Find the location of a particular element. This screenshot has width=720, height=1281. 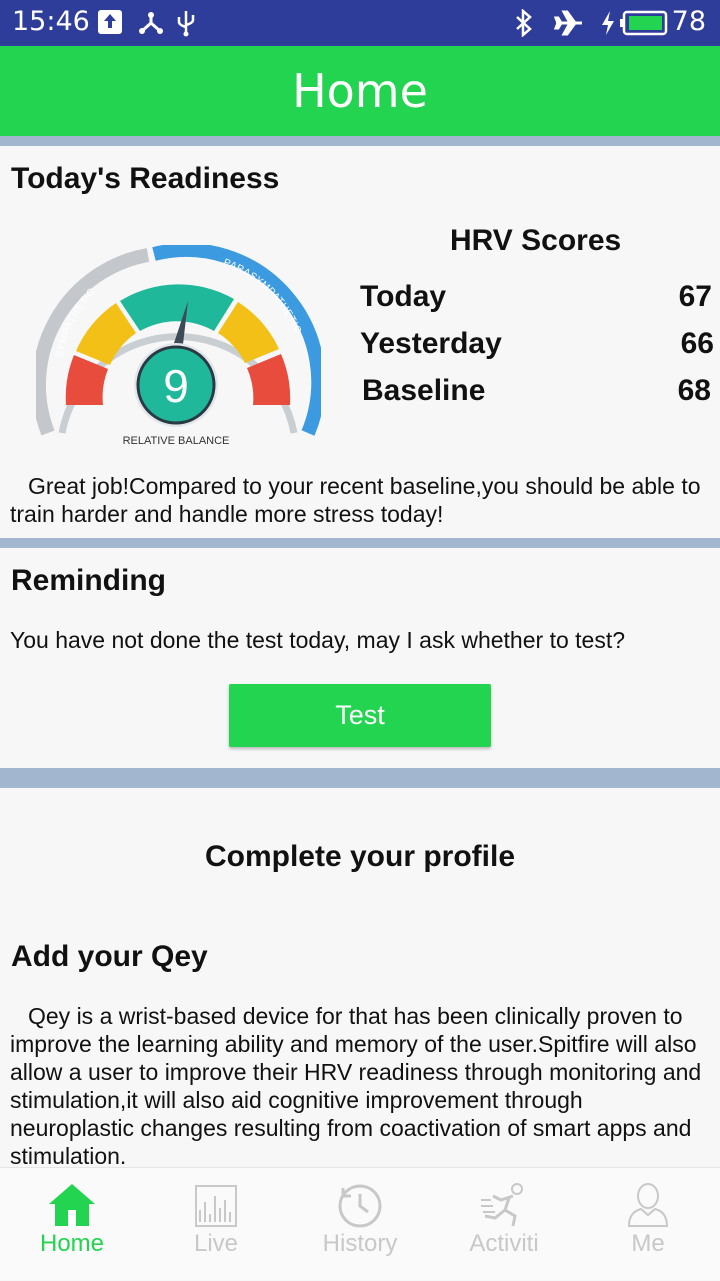

airplane-icon is located at coordinates (568, 25).